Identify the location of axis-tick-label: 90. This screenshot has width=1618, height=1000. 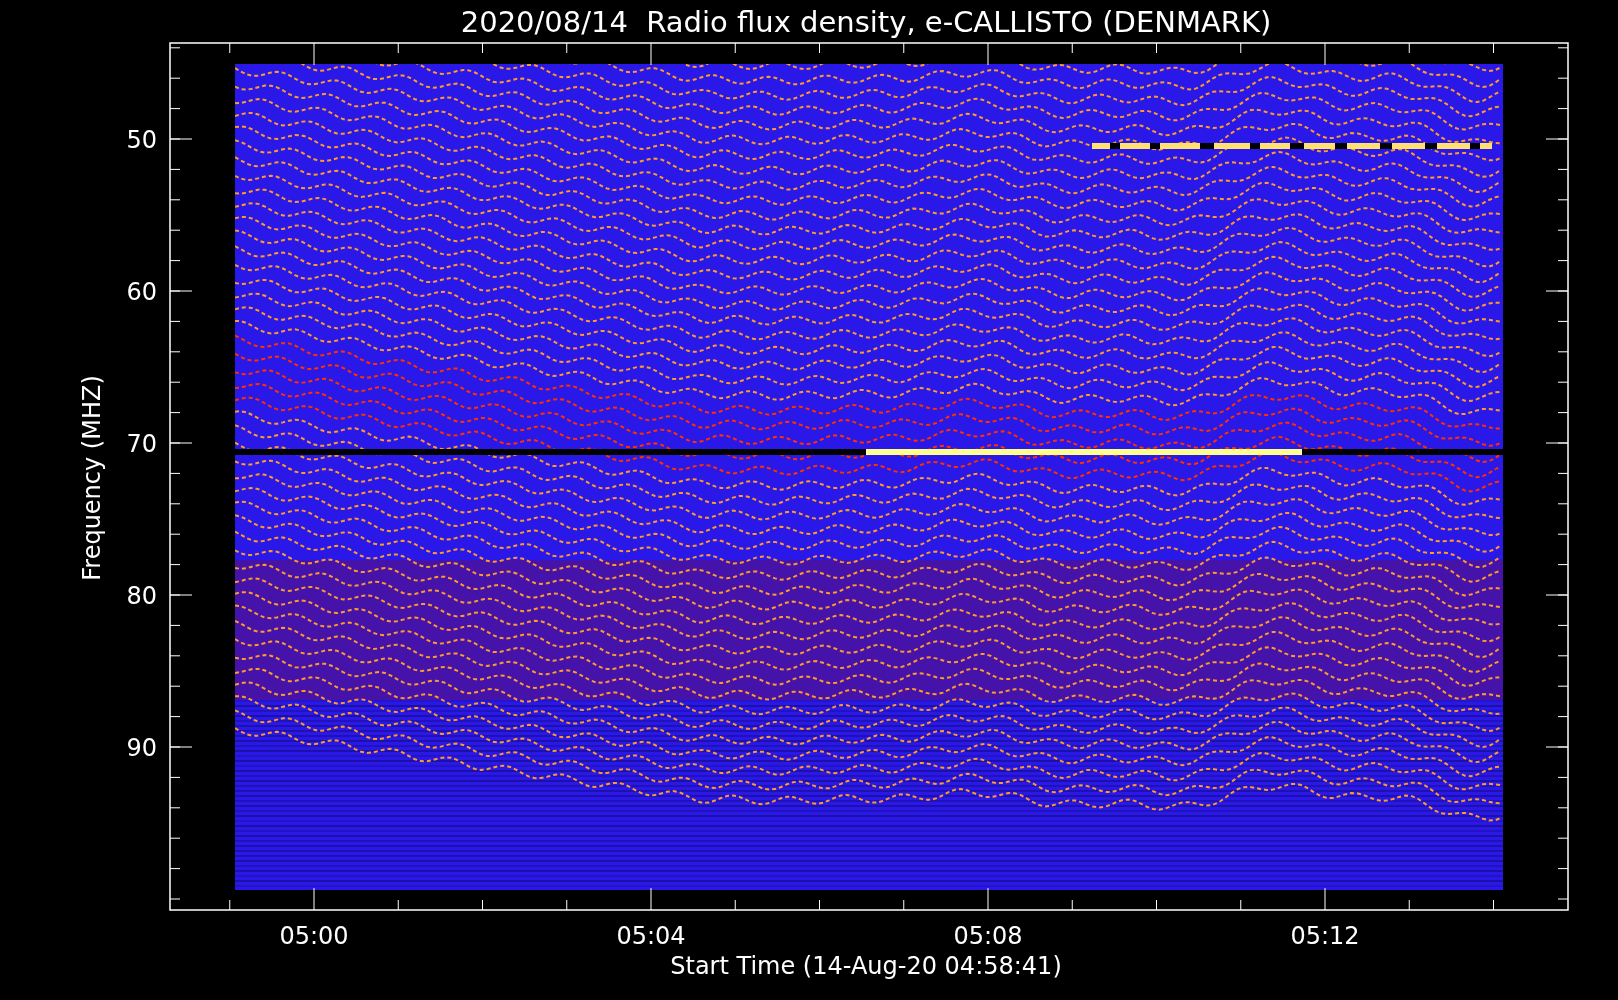
(141, 748).